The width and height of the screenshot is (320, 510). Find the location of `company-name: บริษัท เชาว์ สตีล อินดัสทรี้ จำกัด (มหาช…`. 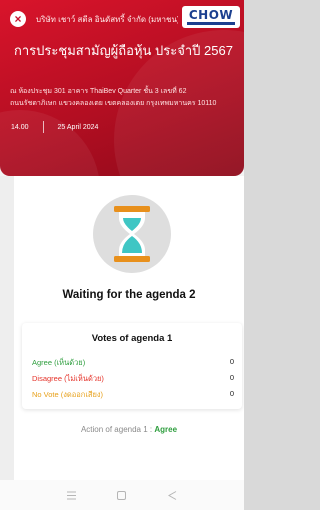

company-name: บริษัท เชาว์ สตีล อินดัสทรี้ จำกัด (มหาช… is located at coordinates (107, 19).